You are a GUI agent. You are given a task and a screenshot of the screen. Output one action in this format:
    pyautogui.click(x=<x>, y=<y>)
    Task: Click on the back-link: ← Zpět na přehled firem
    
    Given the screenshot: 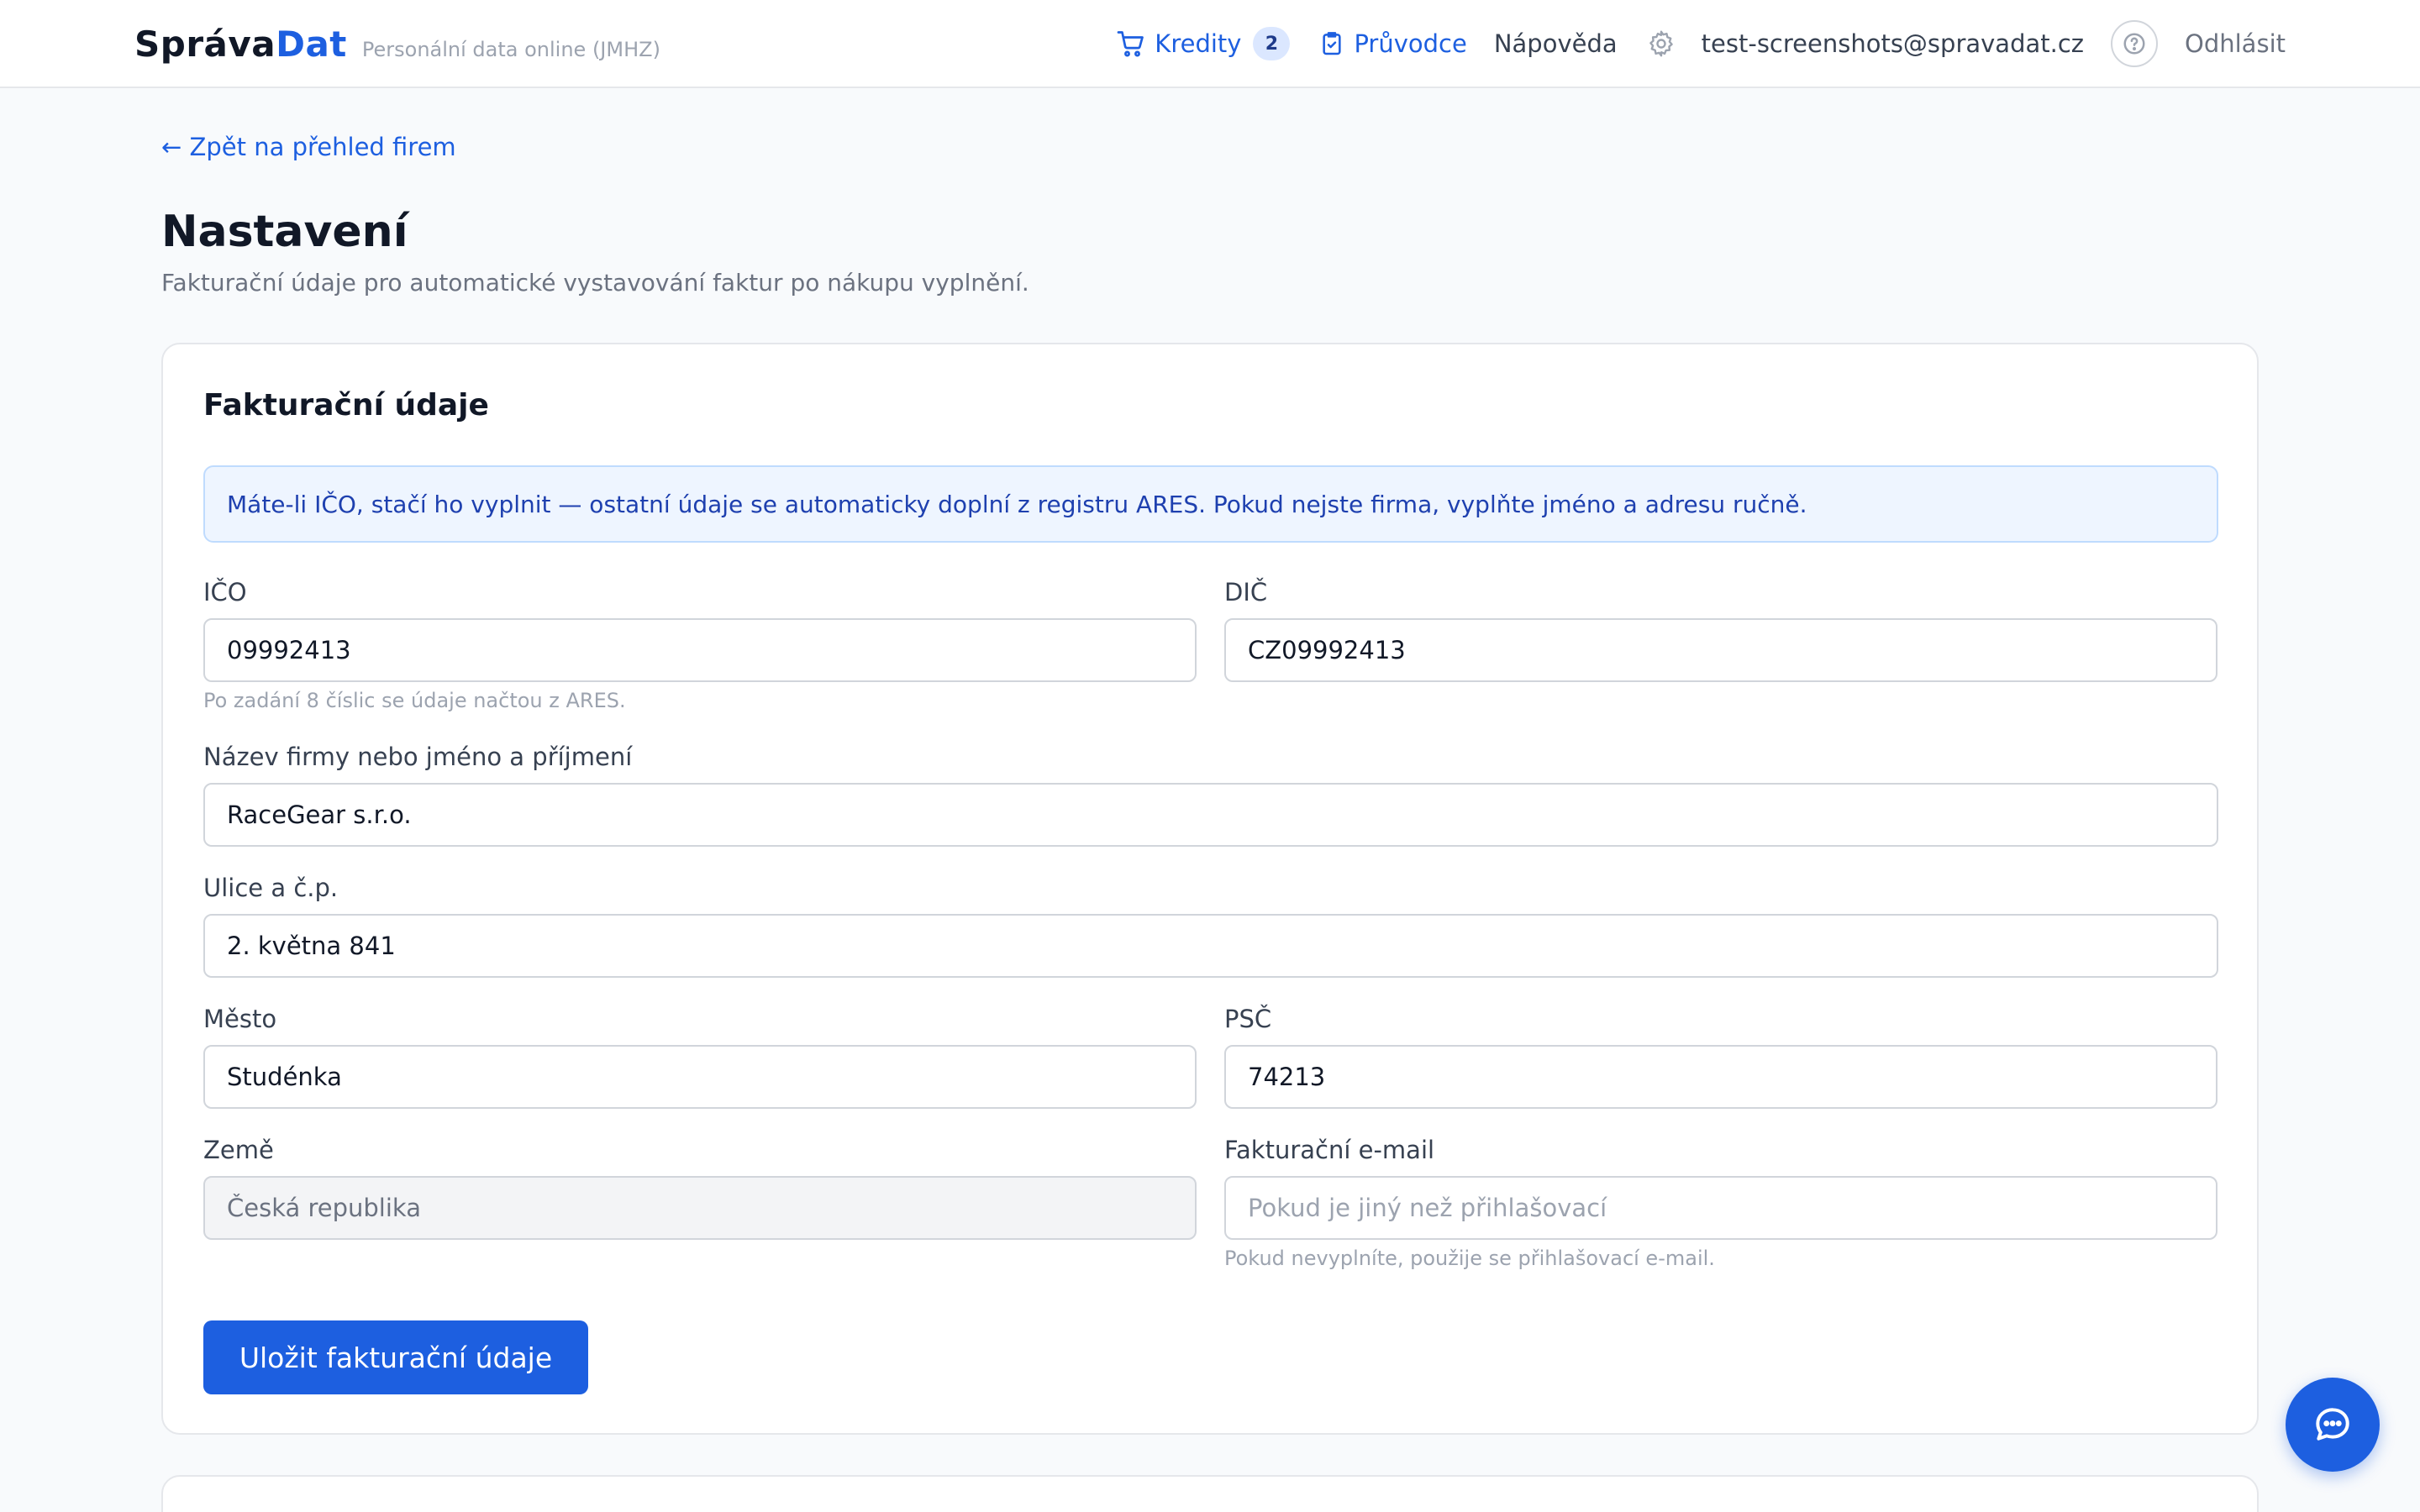 What is the action you would take?
    pyautogui.click(x=308, y=147)
    